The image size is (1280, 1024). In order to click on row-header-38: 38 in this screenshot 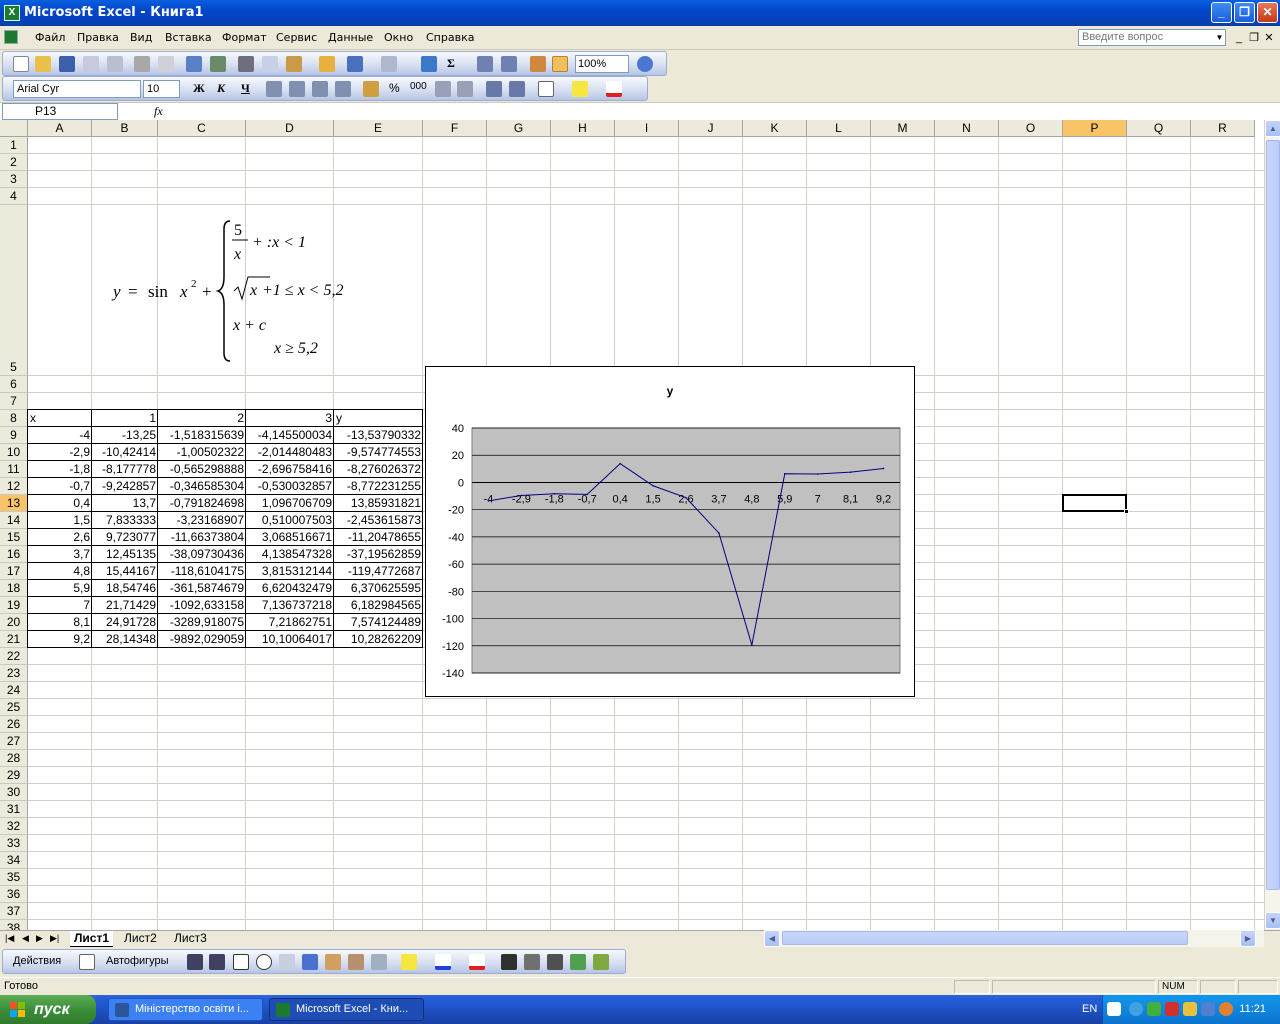, I will do `click(14, 925)`.